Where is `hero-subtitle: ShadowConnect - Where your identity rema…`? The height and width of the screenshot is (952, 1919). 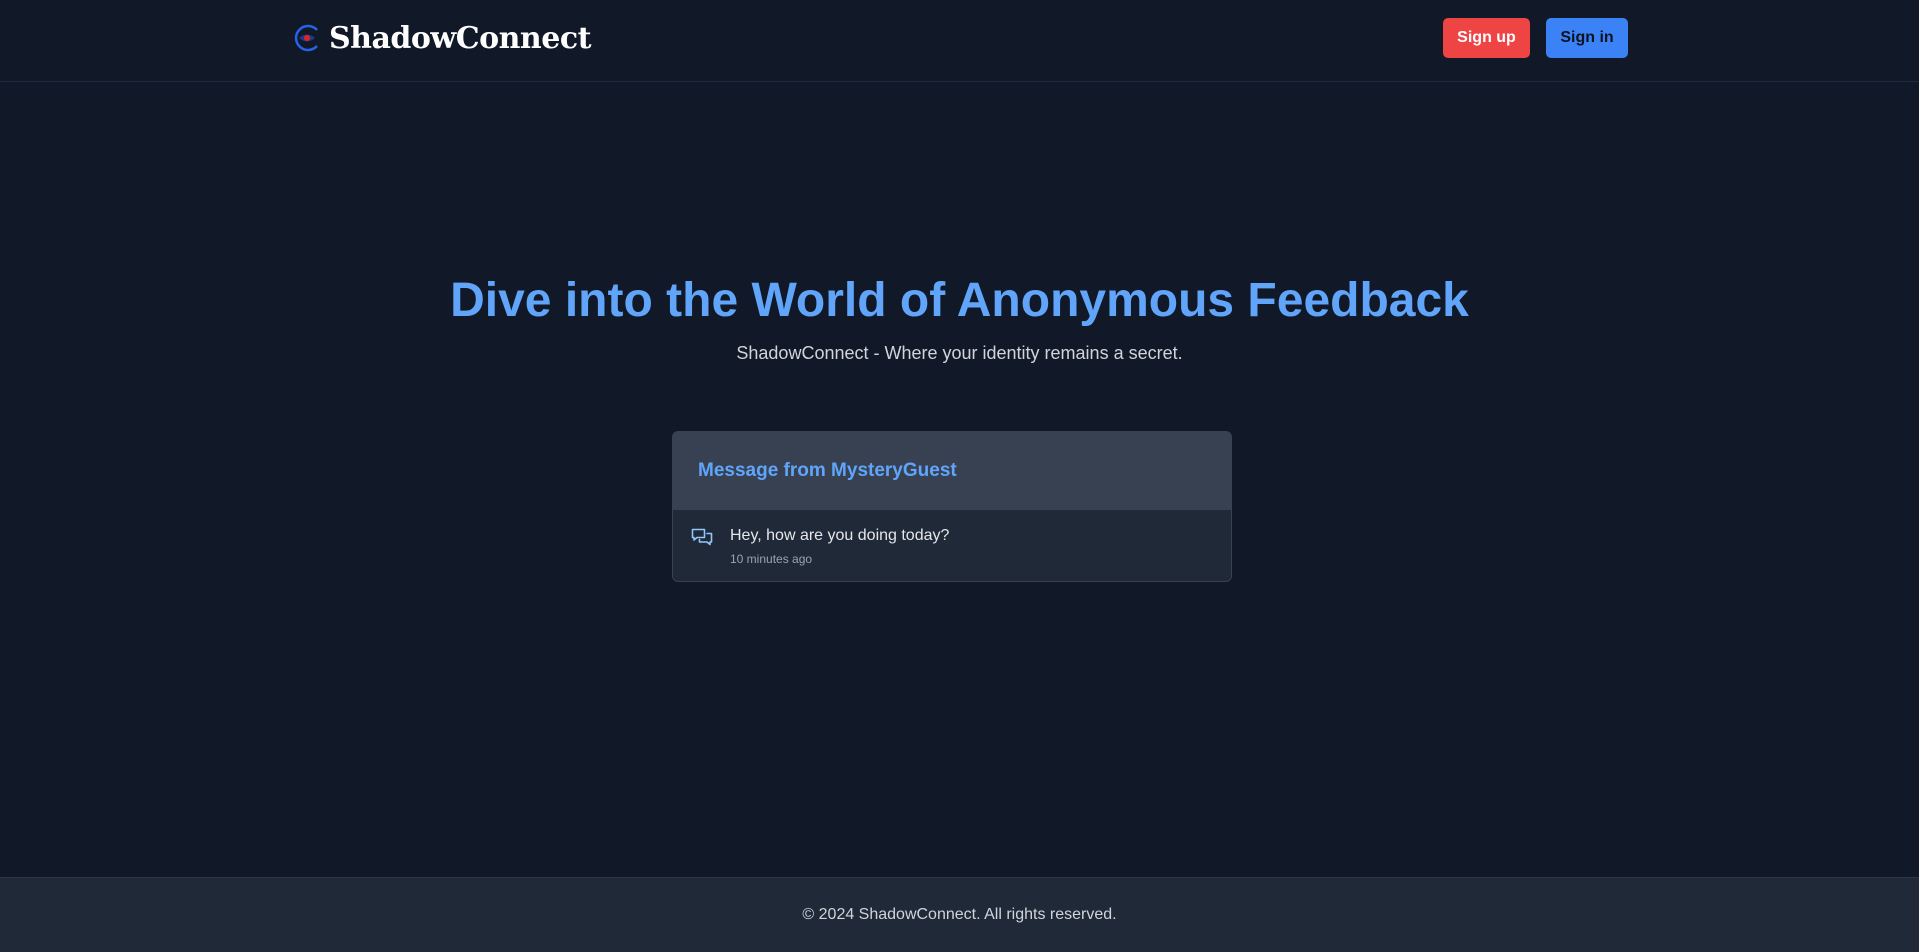
hero-subtitle: ShadowConnect - Where your identity rema… is located at coordinates (959, 353).